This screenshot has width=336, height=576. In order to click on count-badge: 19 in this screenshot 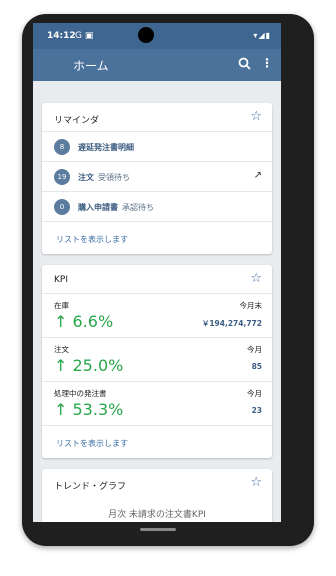, I will do `click(62, 177)`.